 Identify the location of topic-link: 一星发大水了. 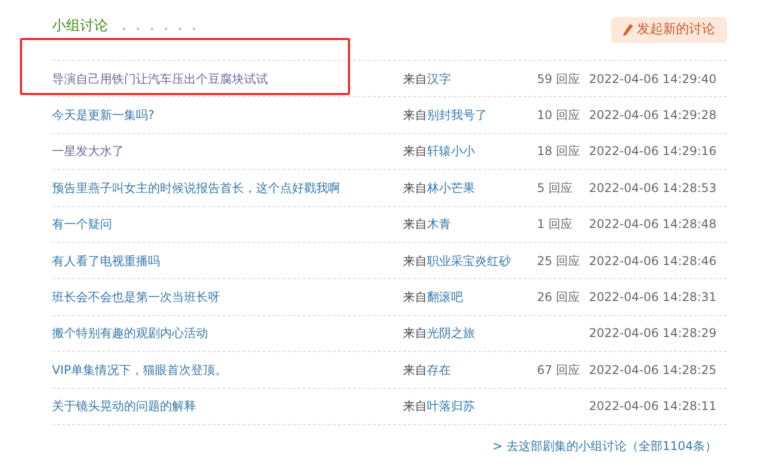
(227, 151).